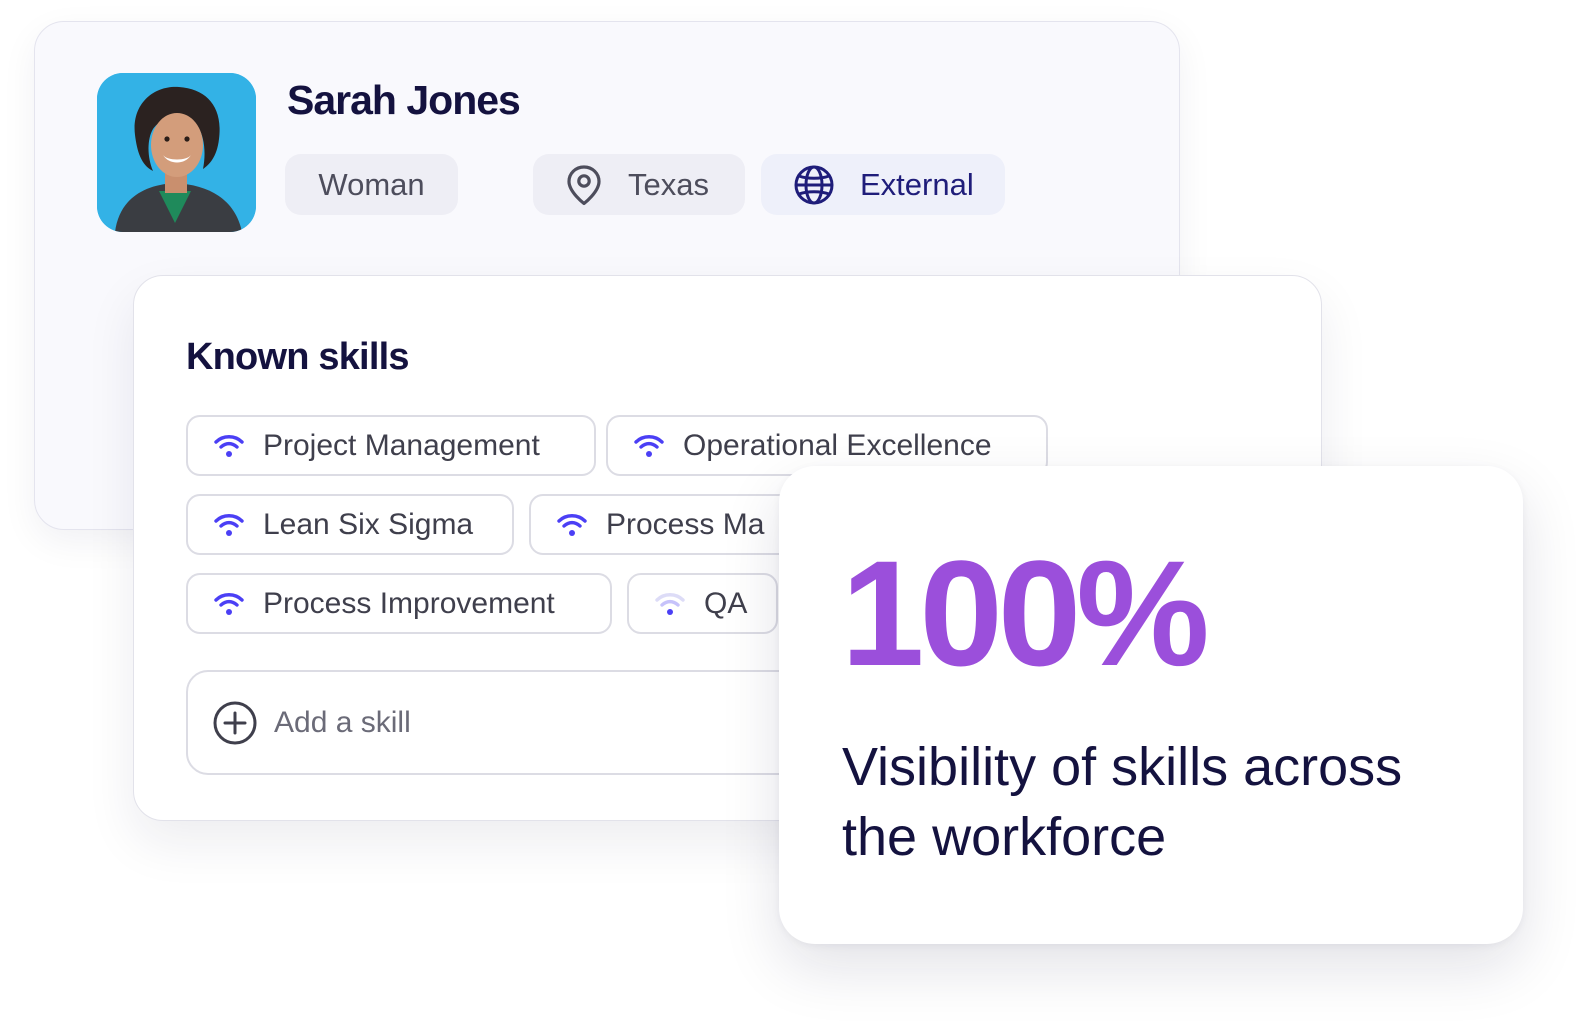 The width and height of the screenshot is (1594, 1032). What do you see at coordinates (917, 184) in the screenshot?
I see `employment-type-label: External` at bounding box center [917, 184].